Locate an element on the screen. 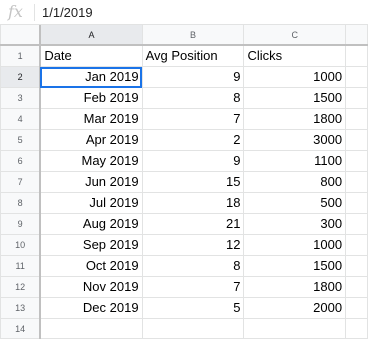  clicks-cell: 800 is located at coordinates (295, 182).